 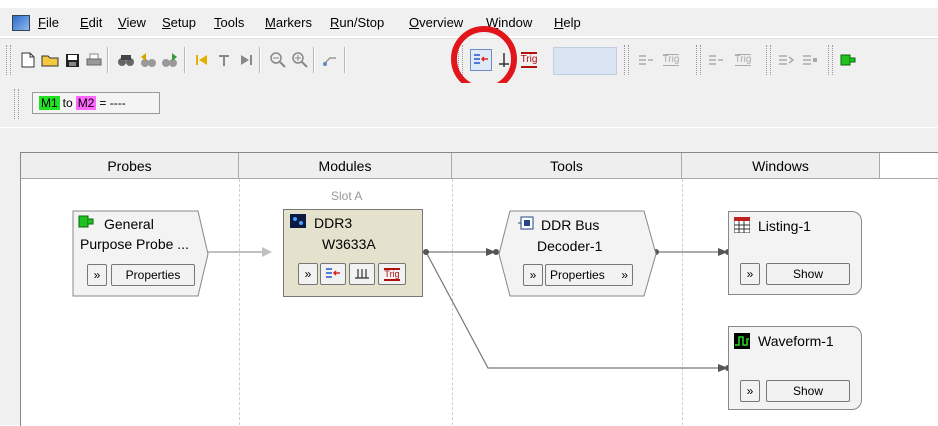 What do you see at coordinates (570, 225) in the screenshot?
I see `tool-title-line1: DDR Bus` at bounding box center [570, 225].